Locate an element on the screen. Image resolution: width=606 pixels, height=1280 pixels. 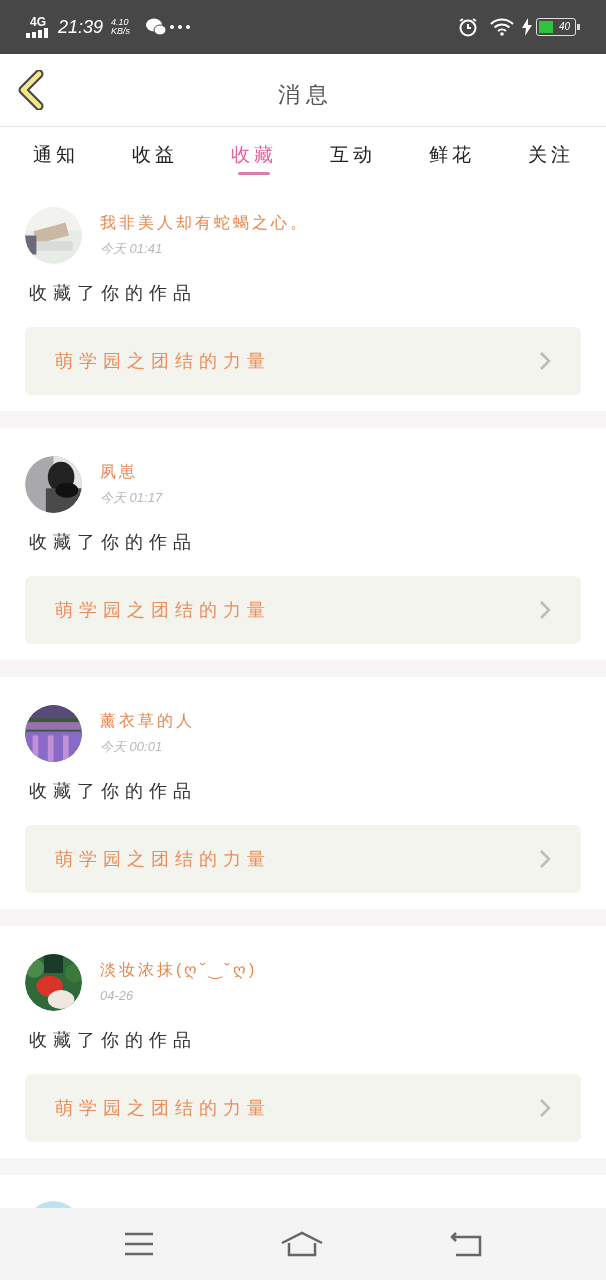
battery-percent: 40 is located at coordinates (564, 27).